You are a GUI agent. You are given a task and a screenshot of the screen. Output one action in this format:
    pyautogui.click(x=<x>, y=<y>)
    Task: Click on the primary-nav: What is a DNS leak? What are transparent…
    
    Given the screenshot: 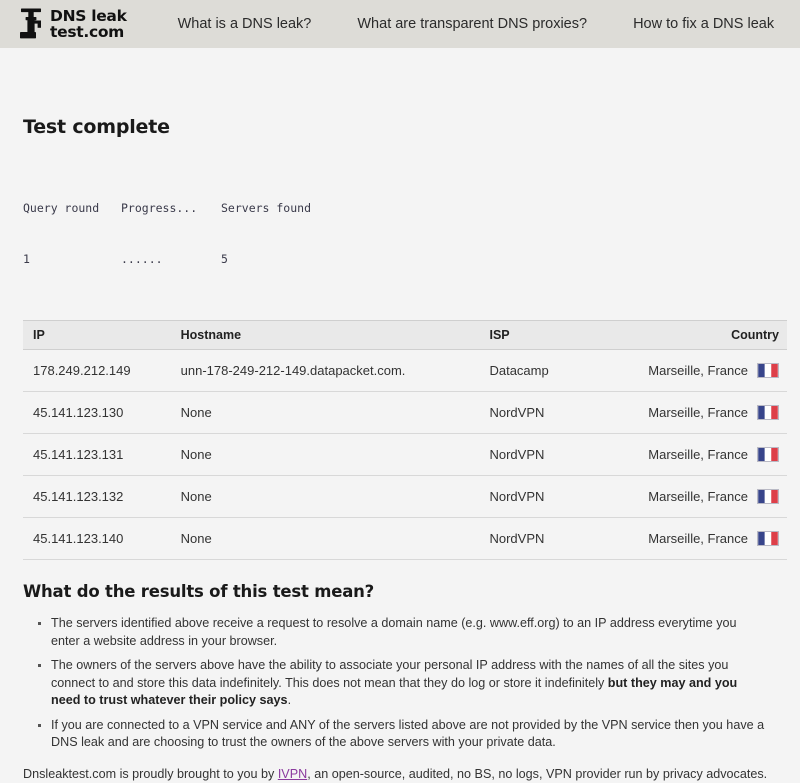 What is the action you would take?
    pyautogui.click(x=476, y=24)
    